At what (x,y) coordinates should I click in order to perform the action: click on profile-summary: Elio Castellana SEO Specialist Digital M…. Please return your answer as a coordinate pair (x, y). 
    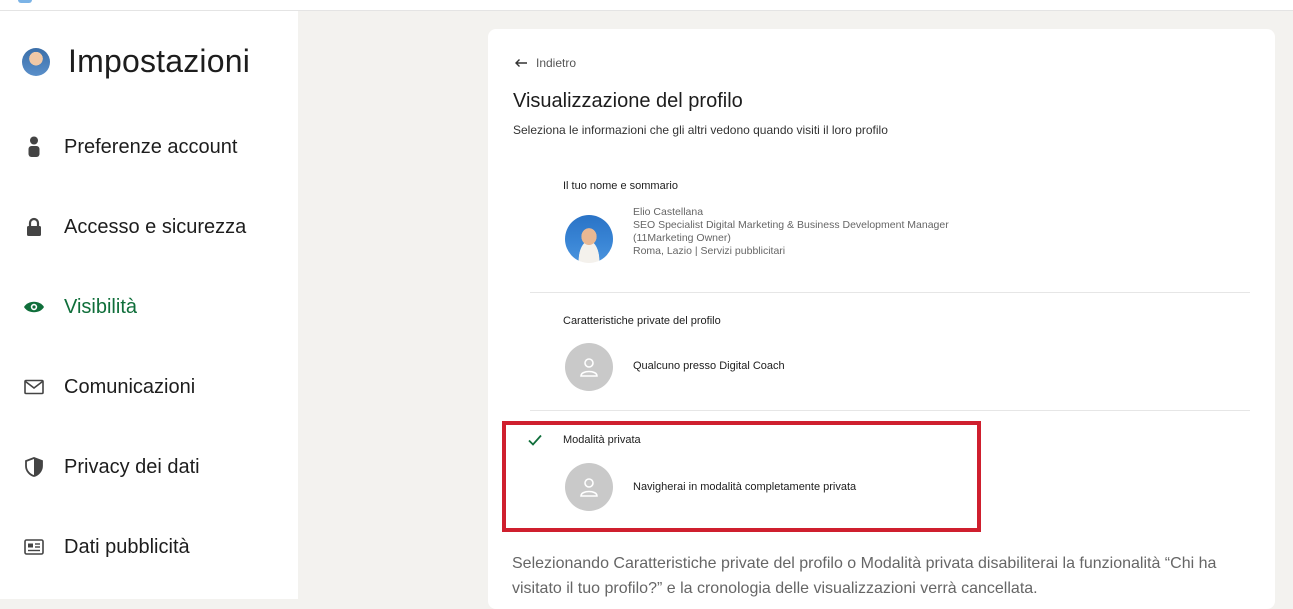
    Looking at the image, I should click on (791, 232).